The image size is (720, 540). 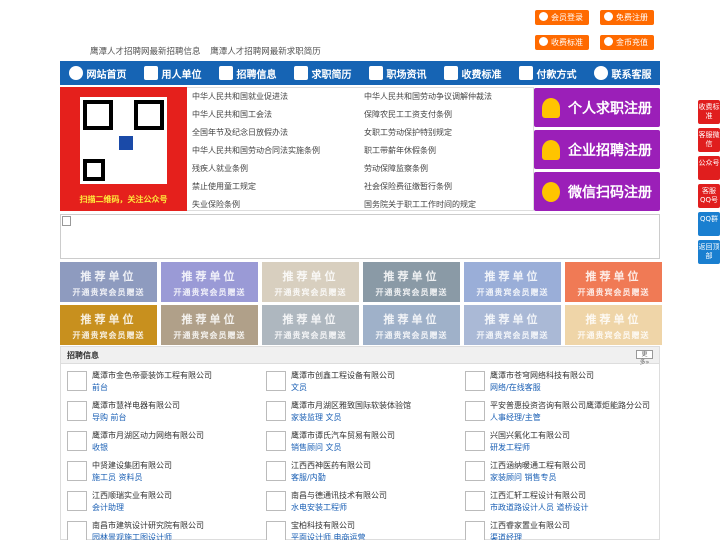 I want to click on nav-item-4: 职场资讯, so click(x=397, y=73).